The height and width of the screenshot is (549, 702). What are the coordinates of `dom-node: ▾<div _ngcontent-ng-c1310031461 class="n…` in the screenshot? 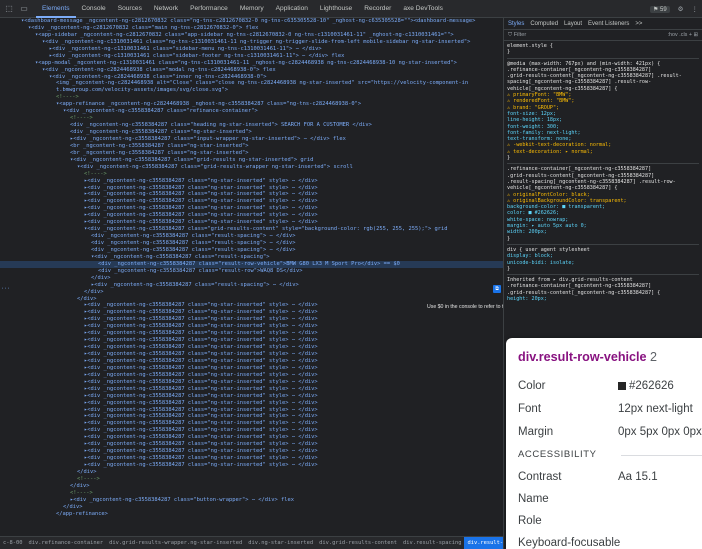 It's located at (251, 42).